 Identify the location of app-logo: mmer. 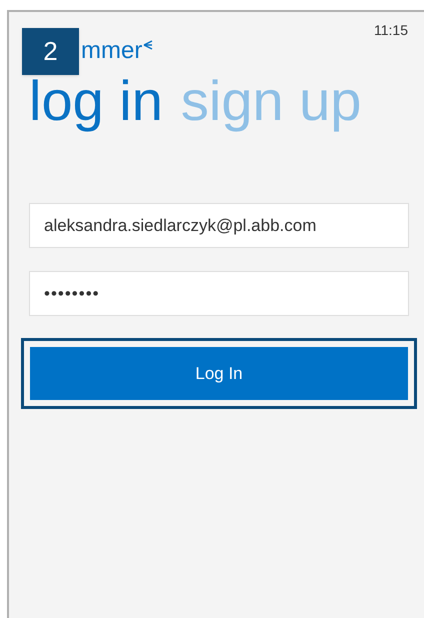
(117, 51).